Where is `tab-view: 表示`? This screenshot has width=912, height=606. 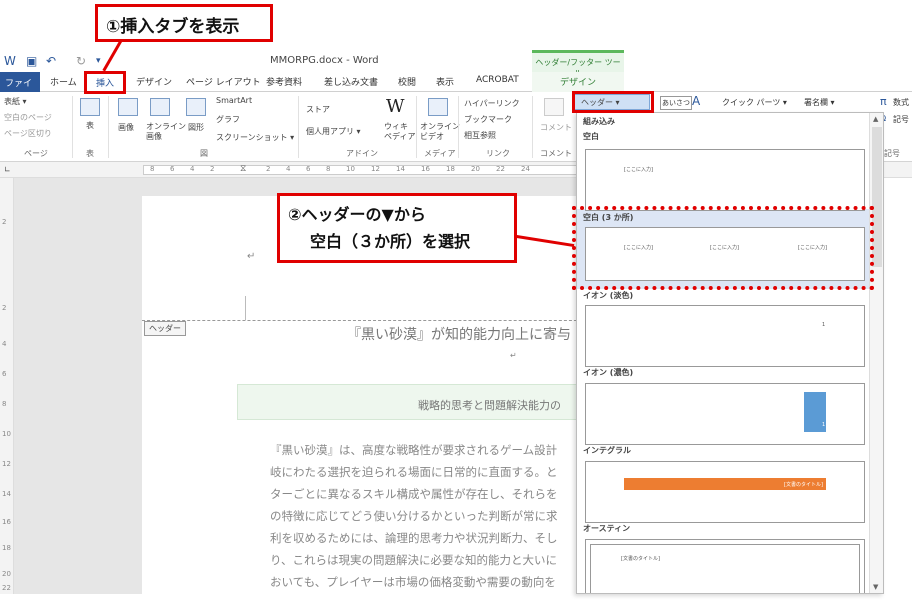
tab-view: 表示 is located at coordinates (445, 81).